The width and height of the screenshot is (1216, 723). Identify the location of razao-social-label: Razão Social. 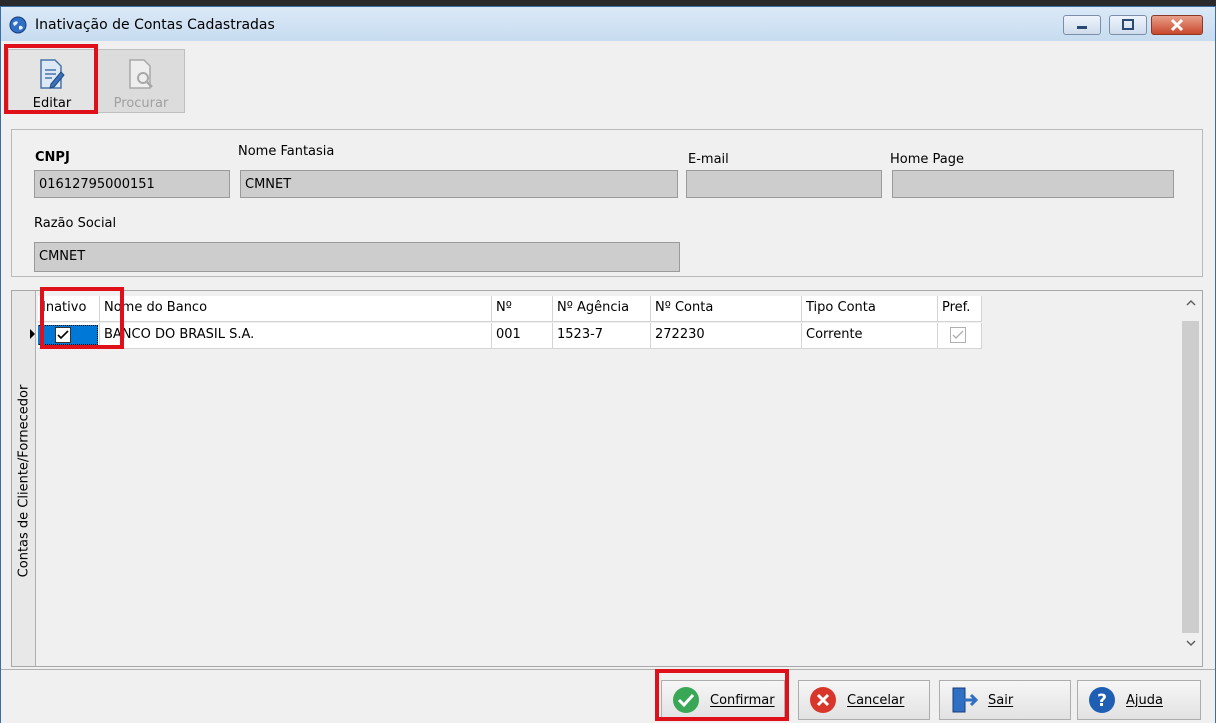
(75, 223).